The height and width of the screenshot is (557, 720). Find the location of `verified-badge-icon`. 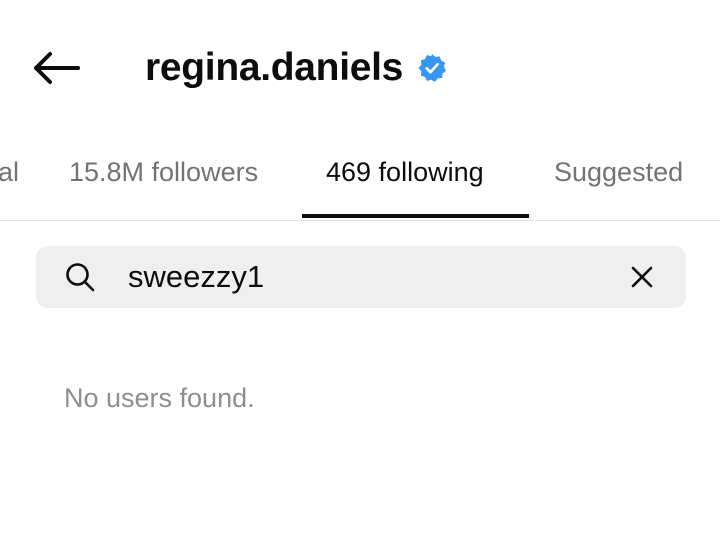

verified-badge-icon is located at coordinates (432, 68).